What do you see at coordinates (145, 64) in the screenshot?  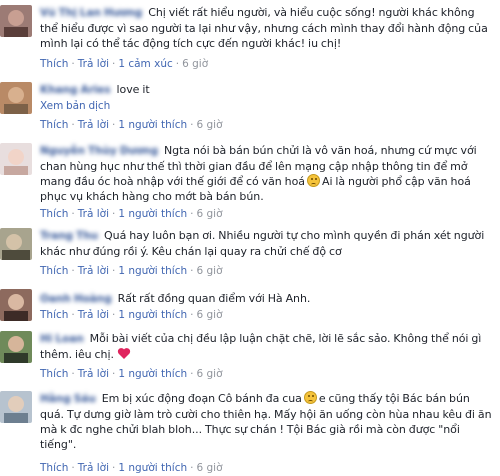 I see `reactions-count: 1 cảm xúc` at bounding box center [145, 64].